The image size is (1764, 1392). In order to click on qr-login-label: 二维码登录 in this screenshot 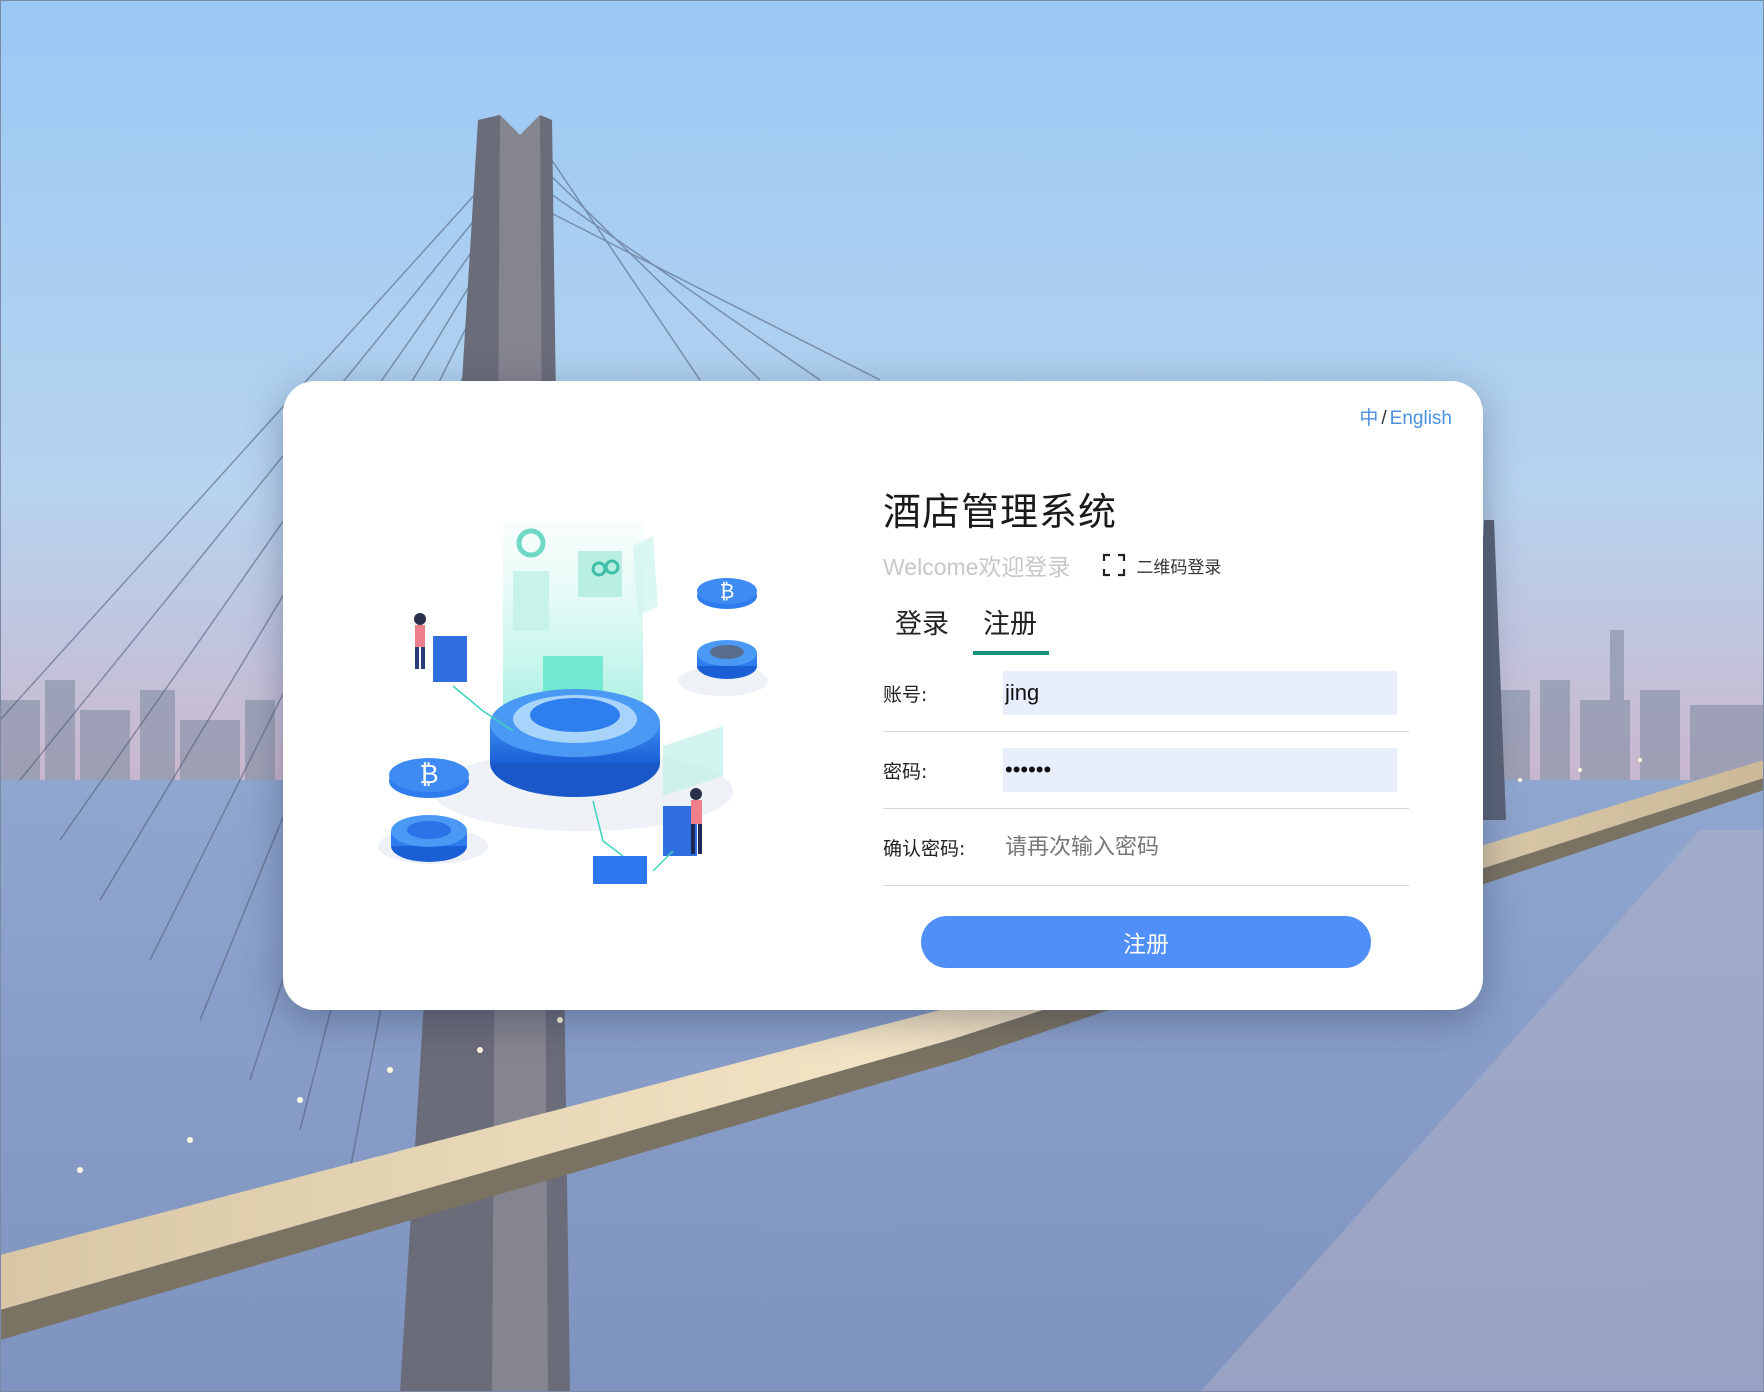, I will do `click(1179, 567)`.